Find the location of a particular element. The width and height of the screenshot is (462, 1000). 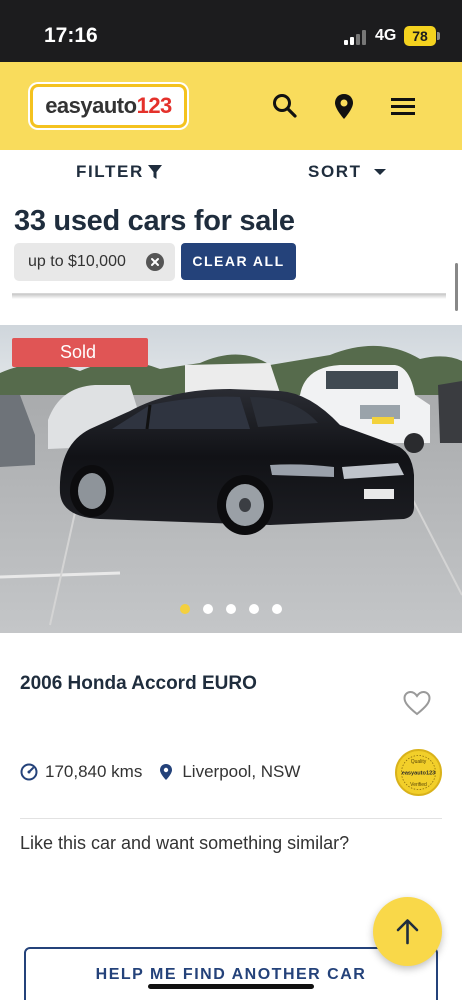

home-indicator is located at coordinates (231, 986).